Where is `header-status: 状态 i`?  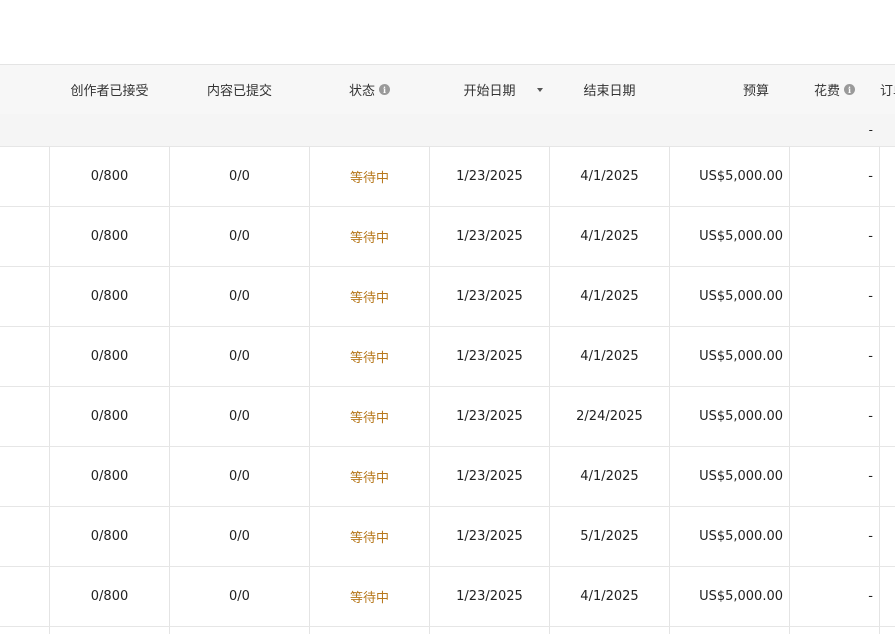
header-status: 状态 i is located at coordinates (369, 89).